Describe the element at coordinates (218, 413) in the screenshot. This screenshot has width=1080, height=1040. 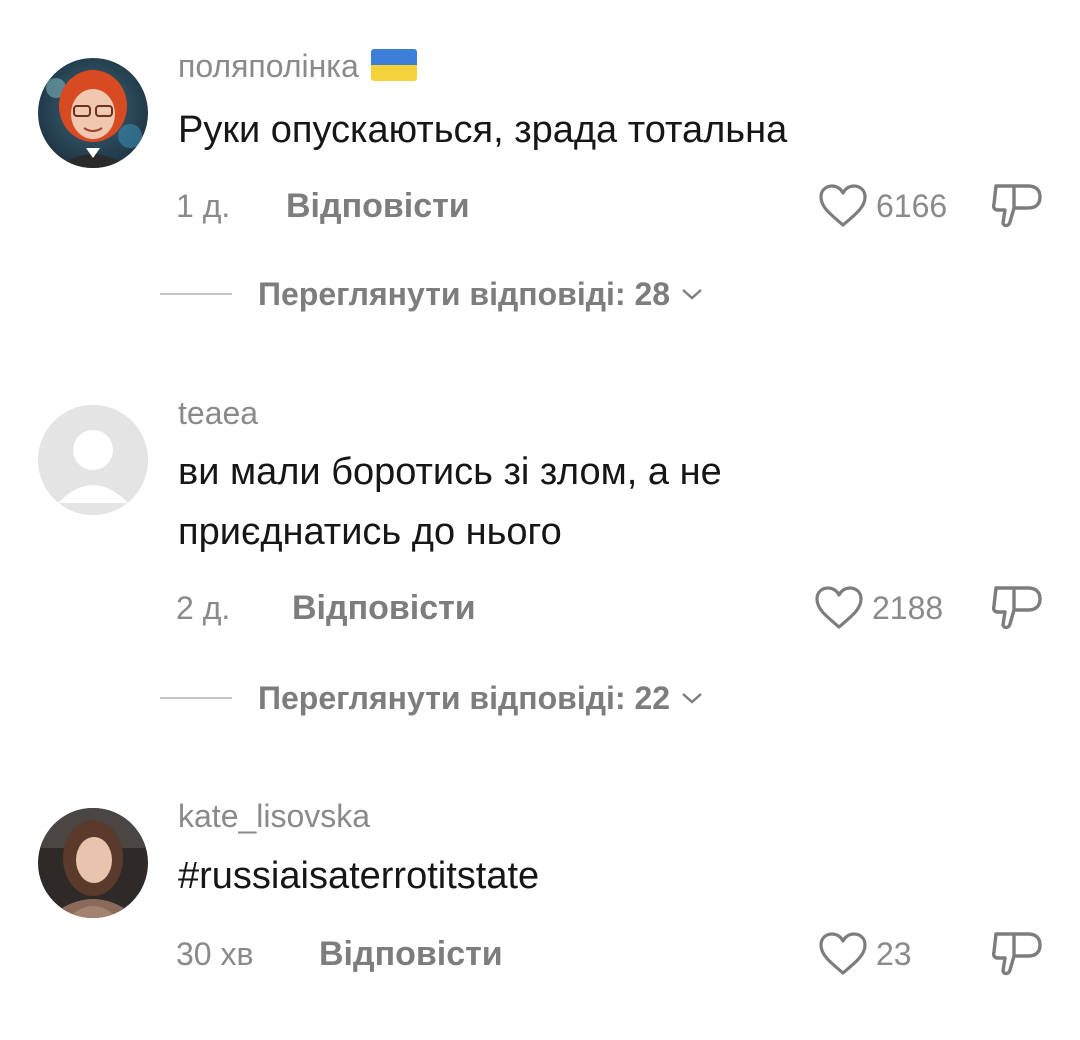
I see `comment-username: teaea` at that location.